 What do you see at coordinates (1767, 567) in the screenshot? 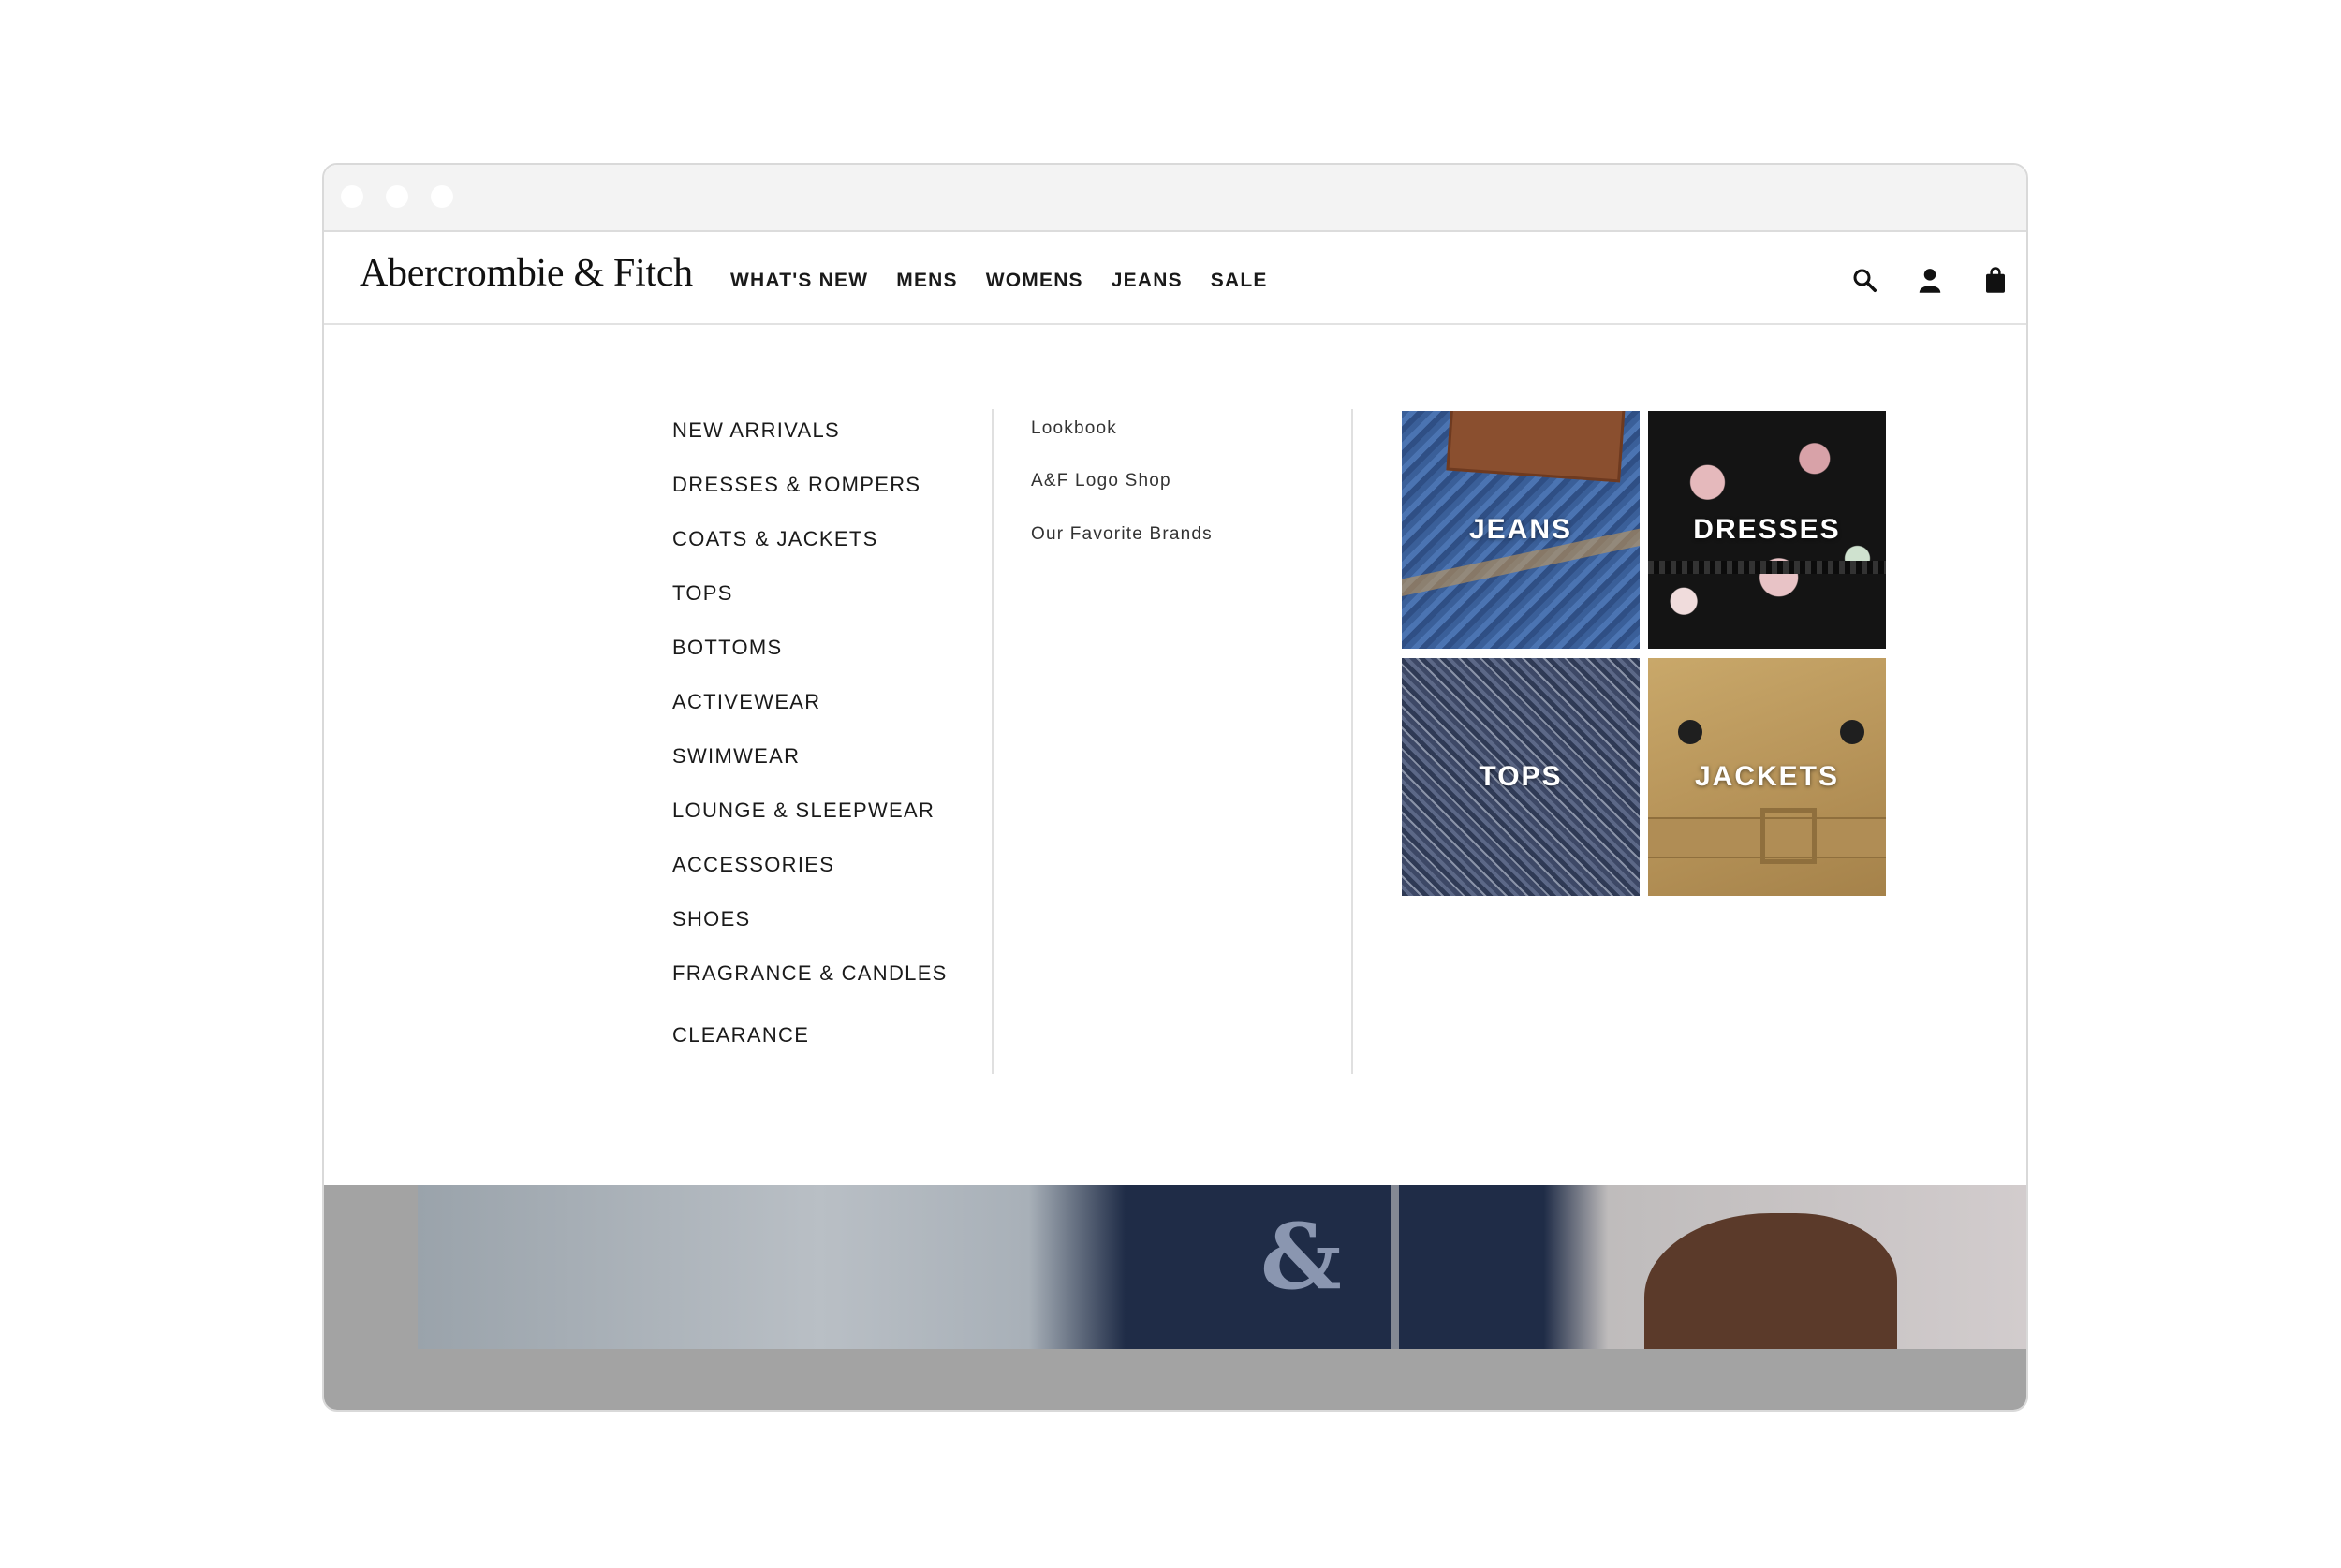
I see `lace-trim` at bounding box center [1767, 567].